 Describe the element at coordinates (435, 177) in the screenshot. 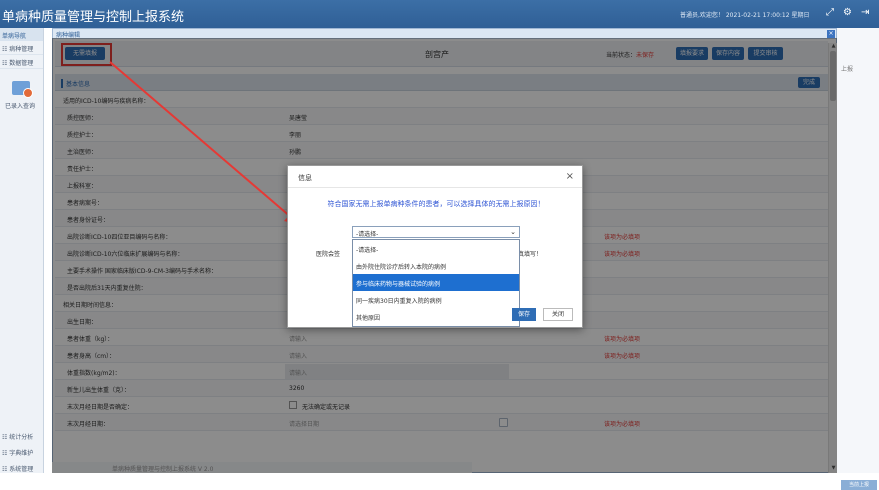

I see `dialog-header: 信息 ×` at that location.